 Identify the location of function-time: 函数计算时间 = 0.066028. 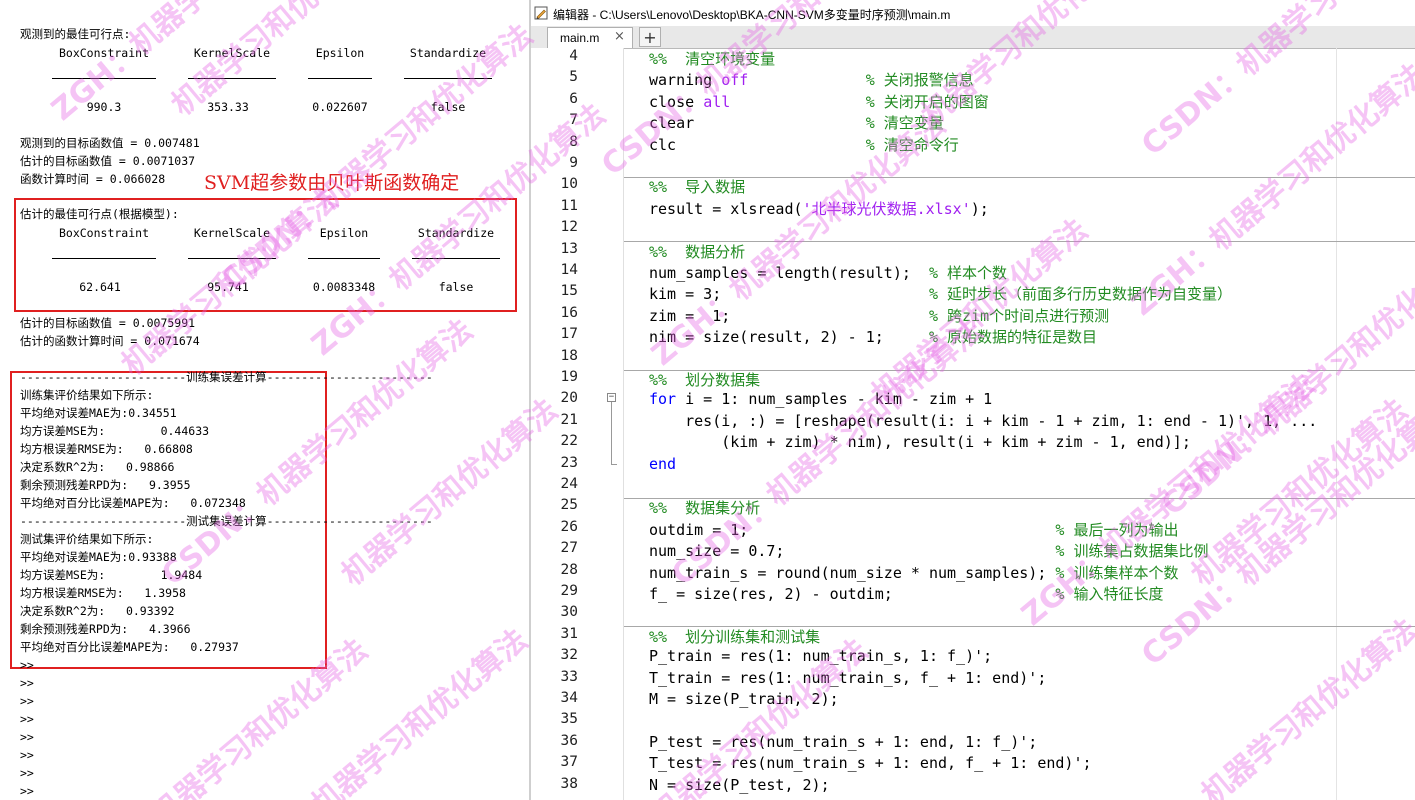
(93, 179).